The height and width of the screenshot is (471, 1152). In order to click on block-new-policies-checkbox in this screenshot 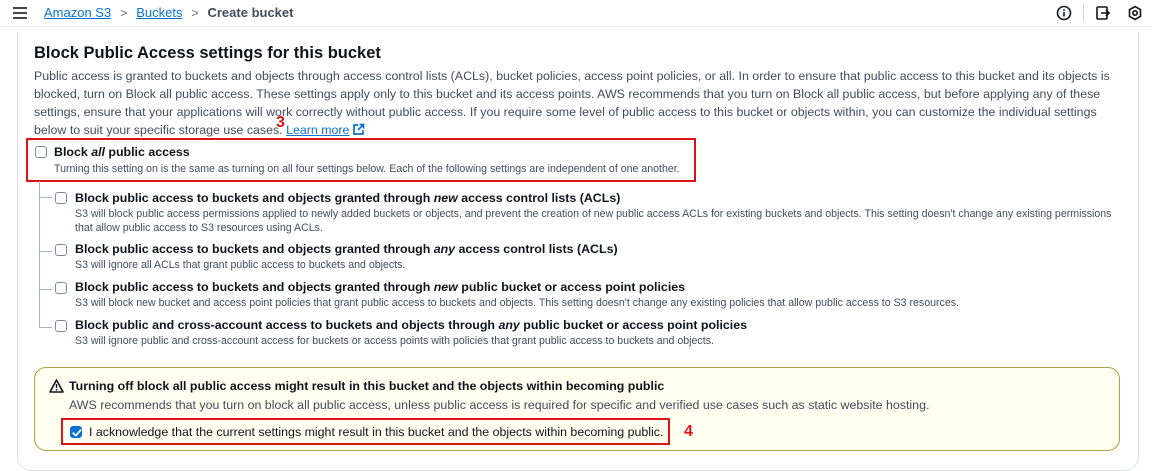, I will do `click(61, 288)`.